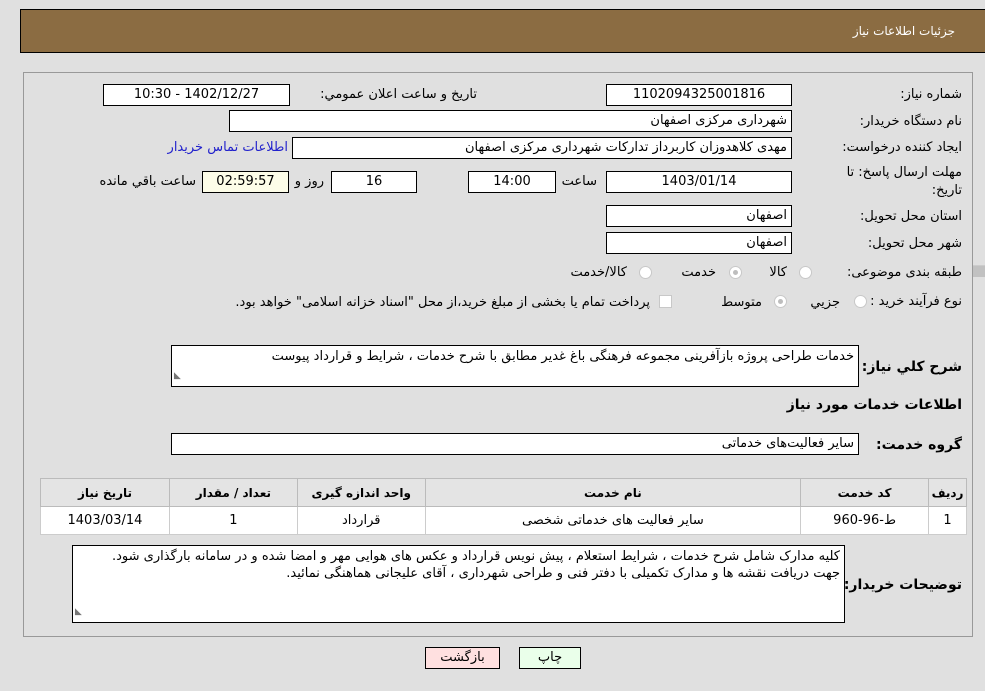 The width and height of the screenshot is (985, 691). Describe the element at coordinates (741, 302) in the screenshot. I see `process-option-medium: متوسط` at that location.